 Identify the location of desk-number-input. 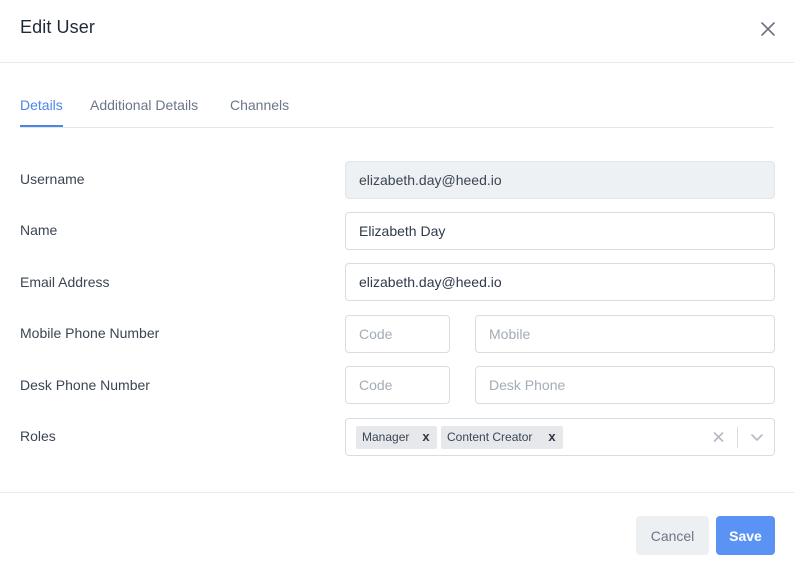
(625, 385).